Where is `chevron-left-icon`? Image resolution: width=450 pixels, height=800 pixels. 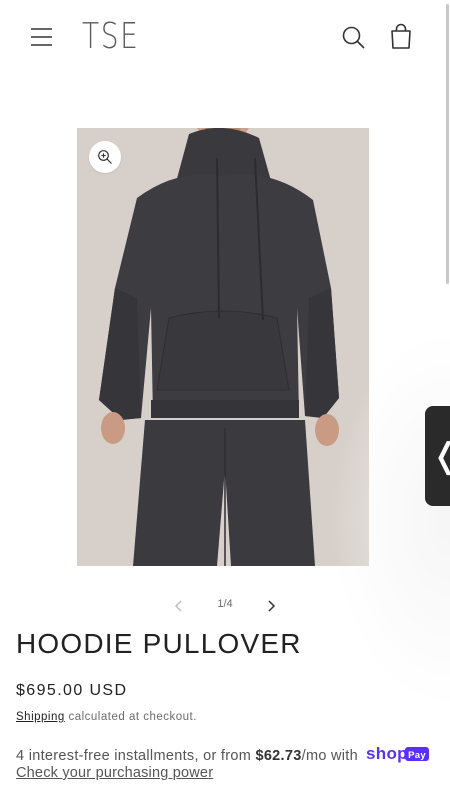 chevron-left-icon is located at coordinates (179, 606).